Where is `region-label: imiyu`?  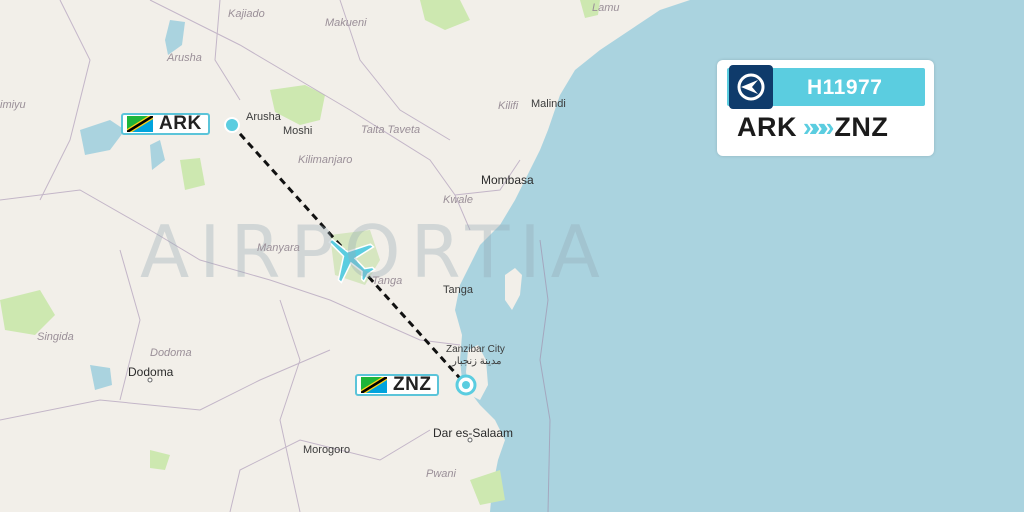 region-label: imiyu is located at coordinates (13, 105).